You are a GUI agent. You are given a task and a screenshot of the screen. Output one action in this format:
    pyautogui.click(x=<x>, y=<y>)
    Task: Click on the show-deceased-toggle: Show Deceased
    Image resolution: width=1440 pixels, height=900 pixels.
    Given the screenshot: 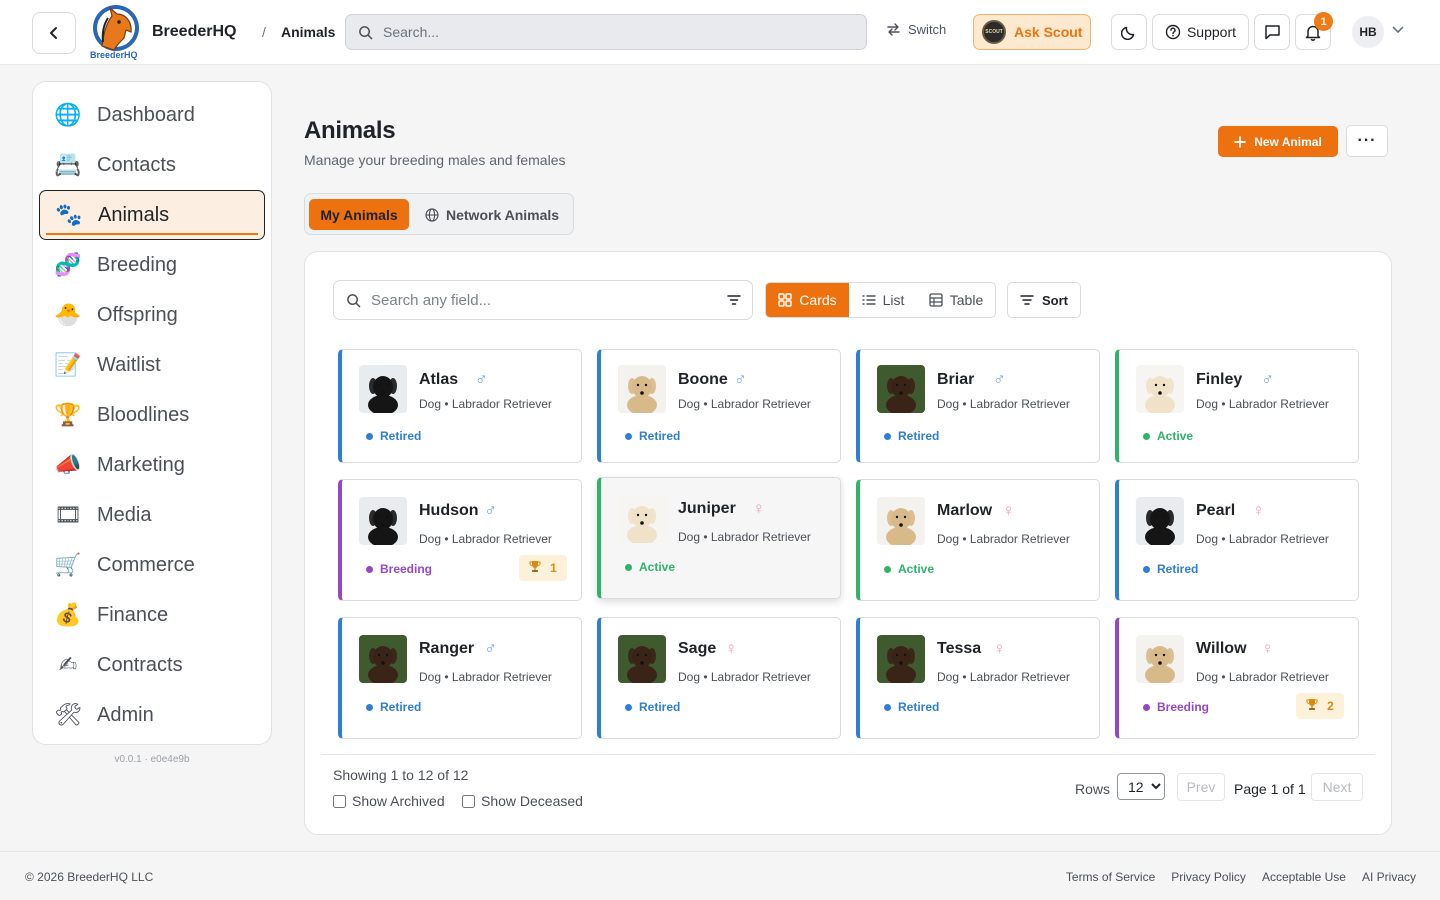 What is the action you would take?
    pyautogui.click(x=522, y=801)
    